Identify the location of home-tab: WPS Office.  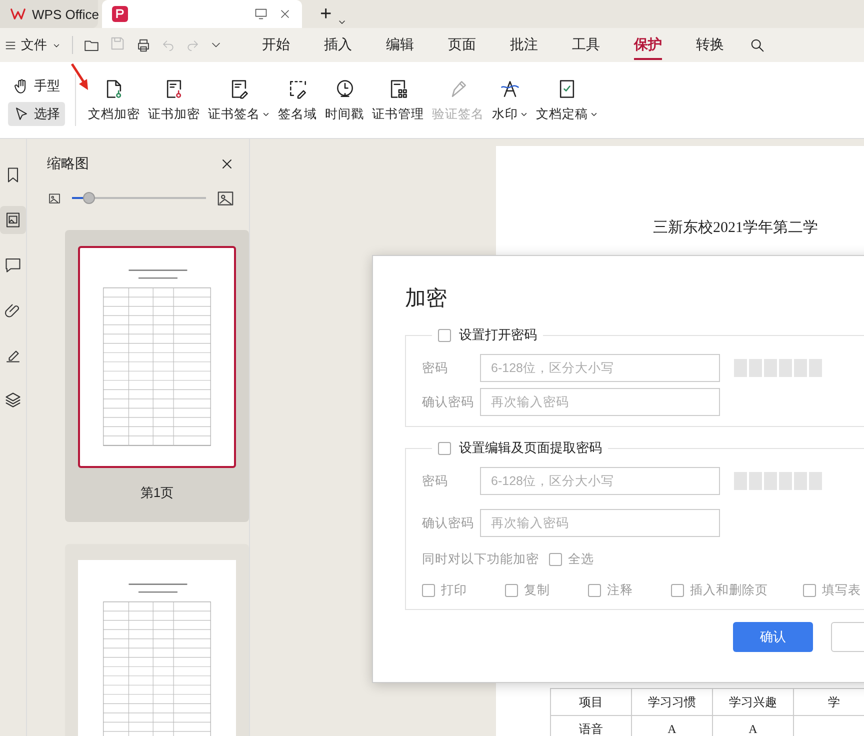
(49, 14).